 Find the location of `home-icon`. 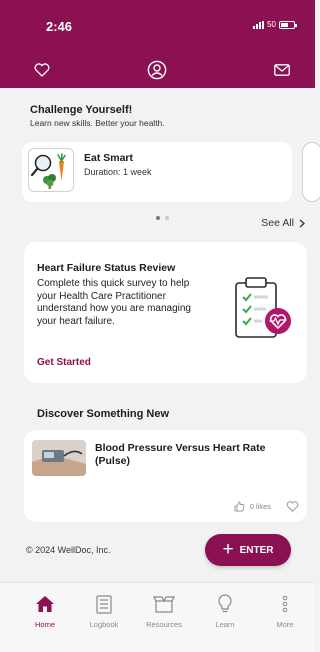

home-icon is located at coordinates (45, 604).